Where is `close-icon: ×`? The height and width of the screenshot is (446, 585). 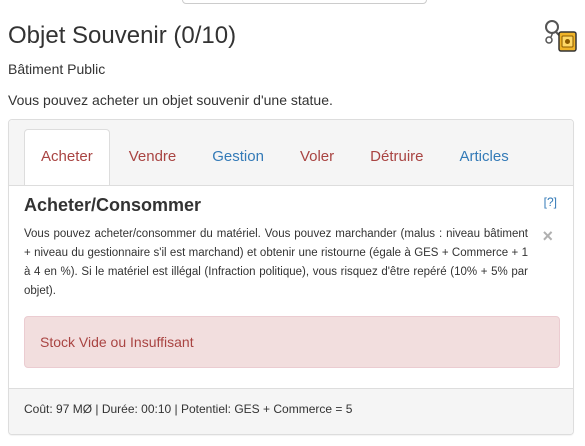
close-icon: × is located at coordinates (547, 236).